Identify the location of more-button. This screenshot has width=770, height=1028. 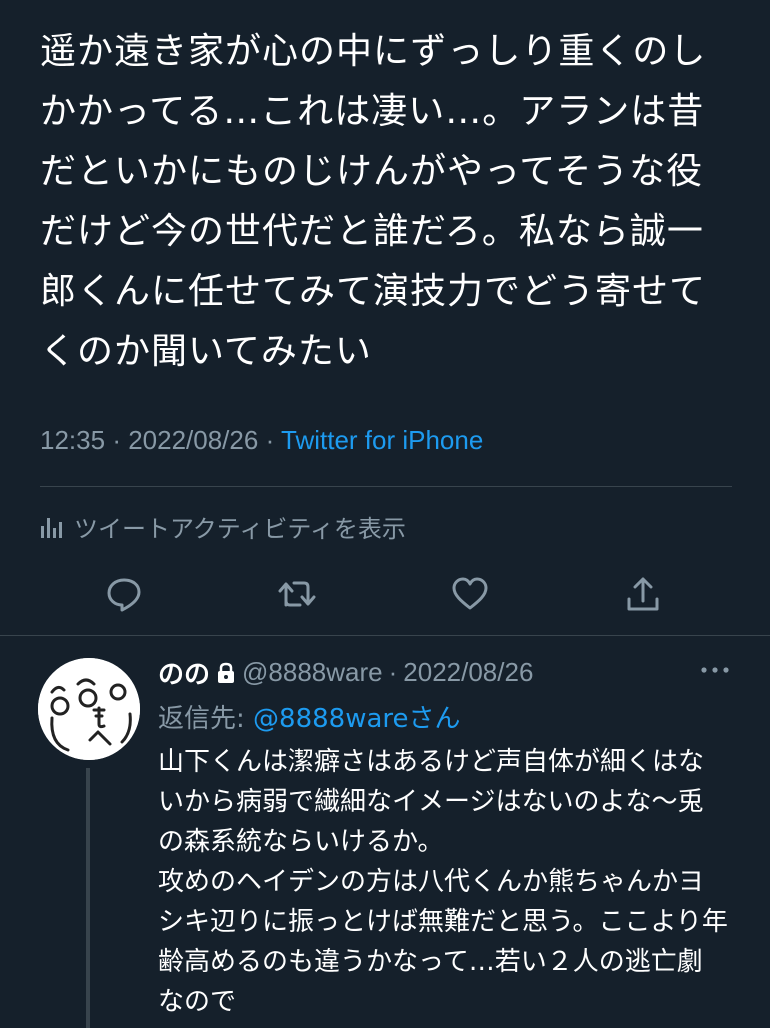
(715, 669).